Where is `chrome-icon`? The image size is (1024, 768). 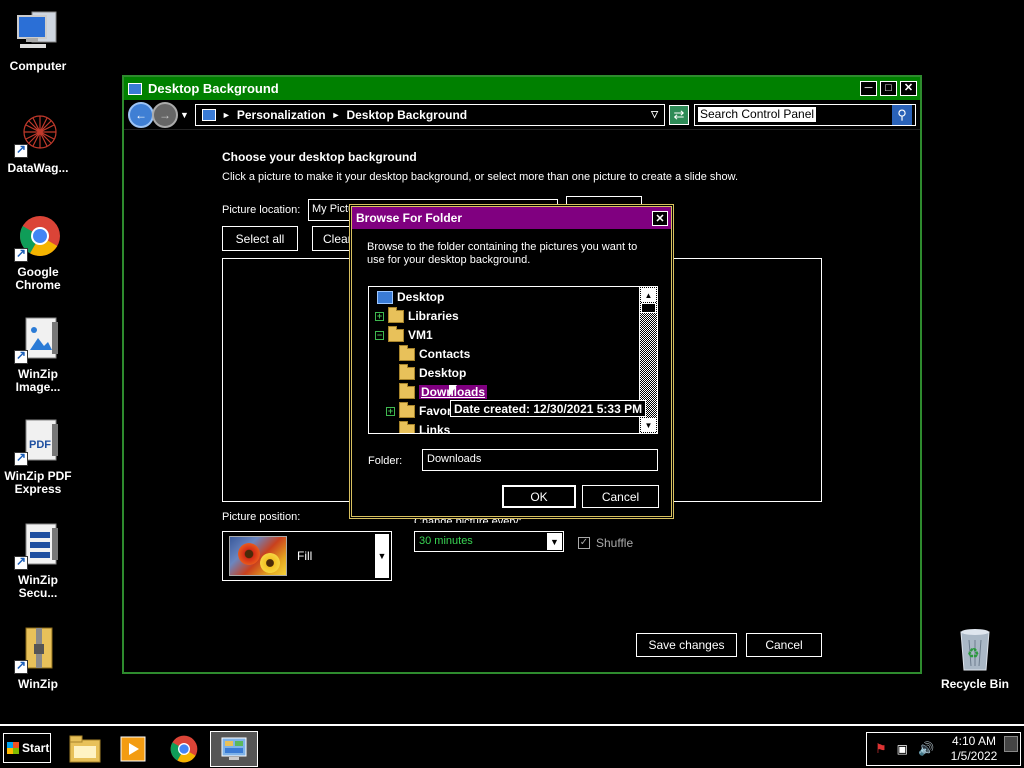
chrome-icon is located at coordinates (184, 749).